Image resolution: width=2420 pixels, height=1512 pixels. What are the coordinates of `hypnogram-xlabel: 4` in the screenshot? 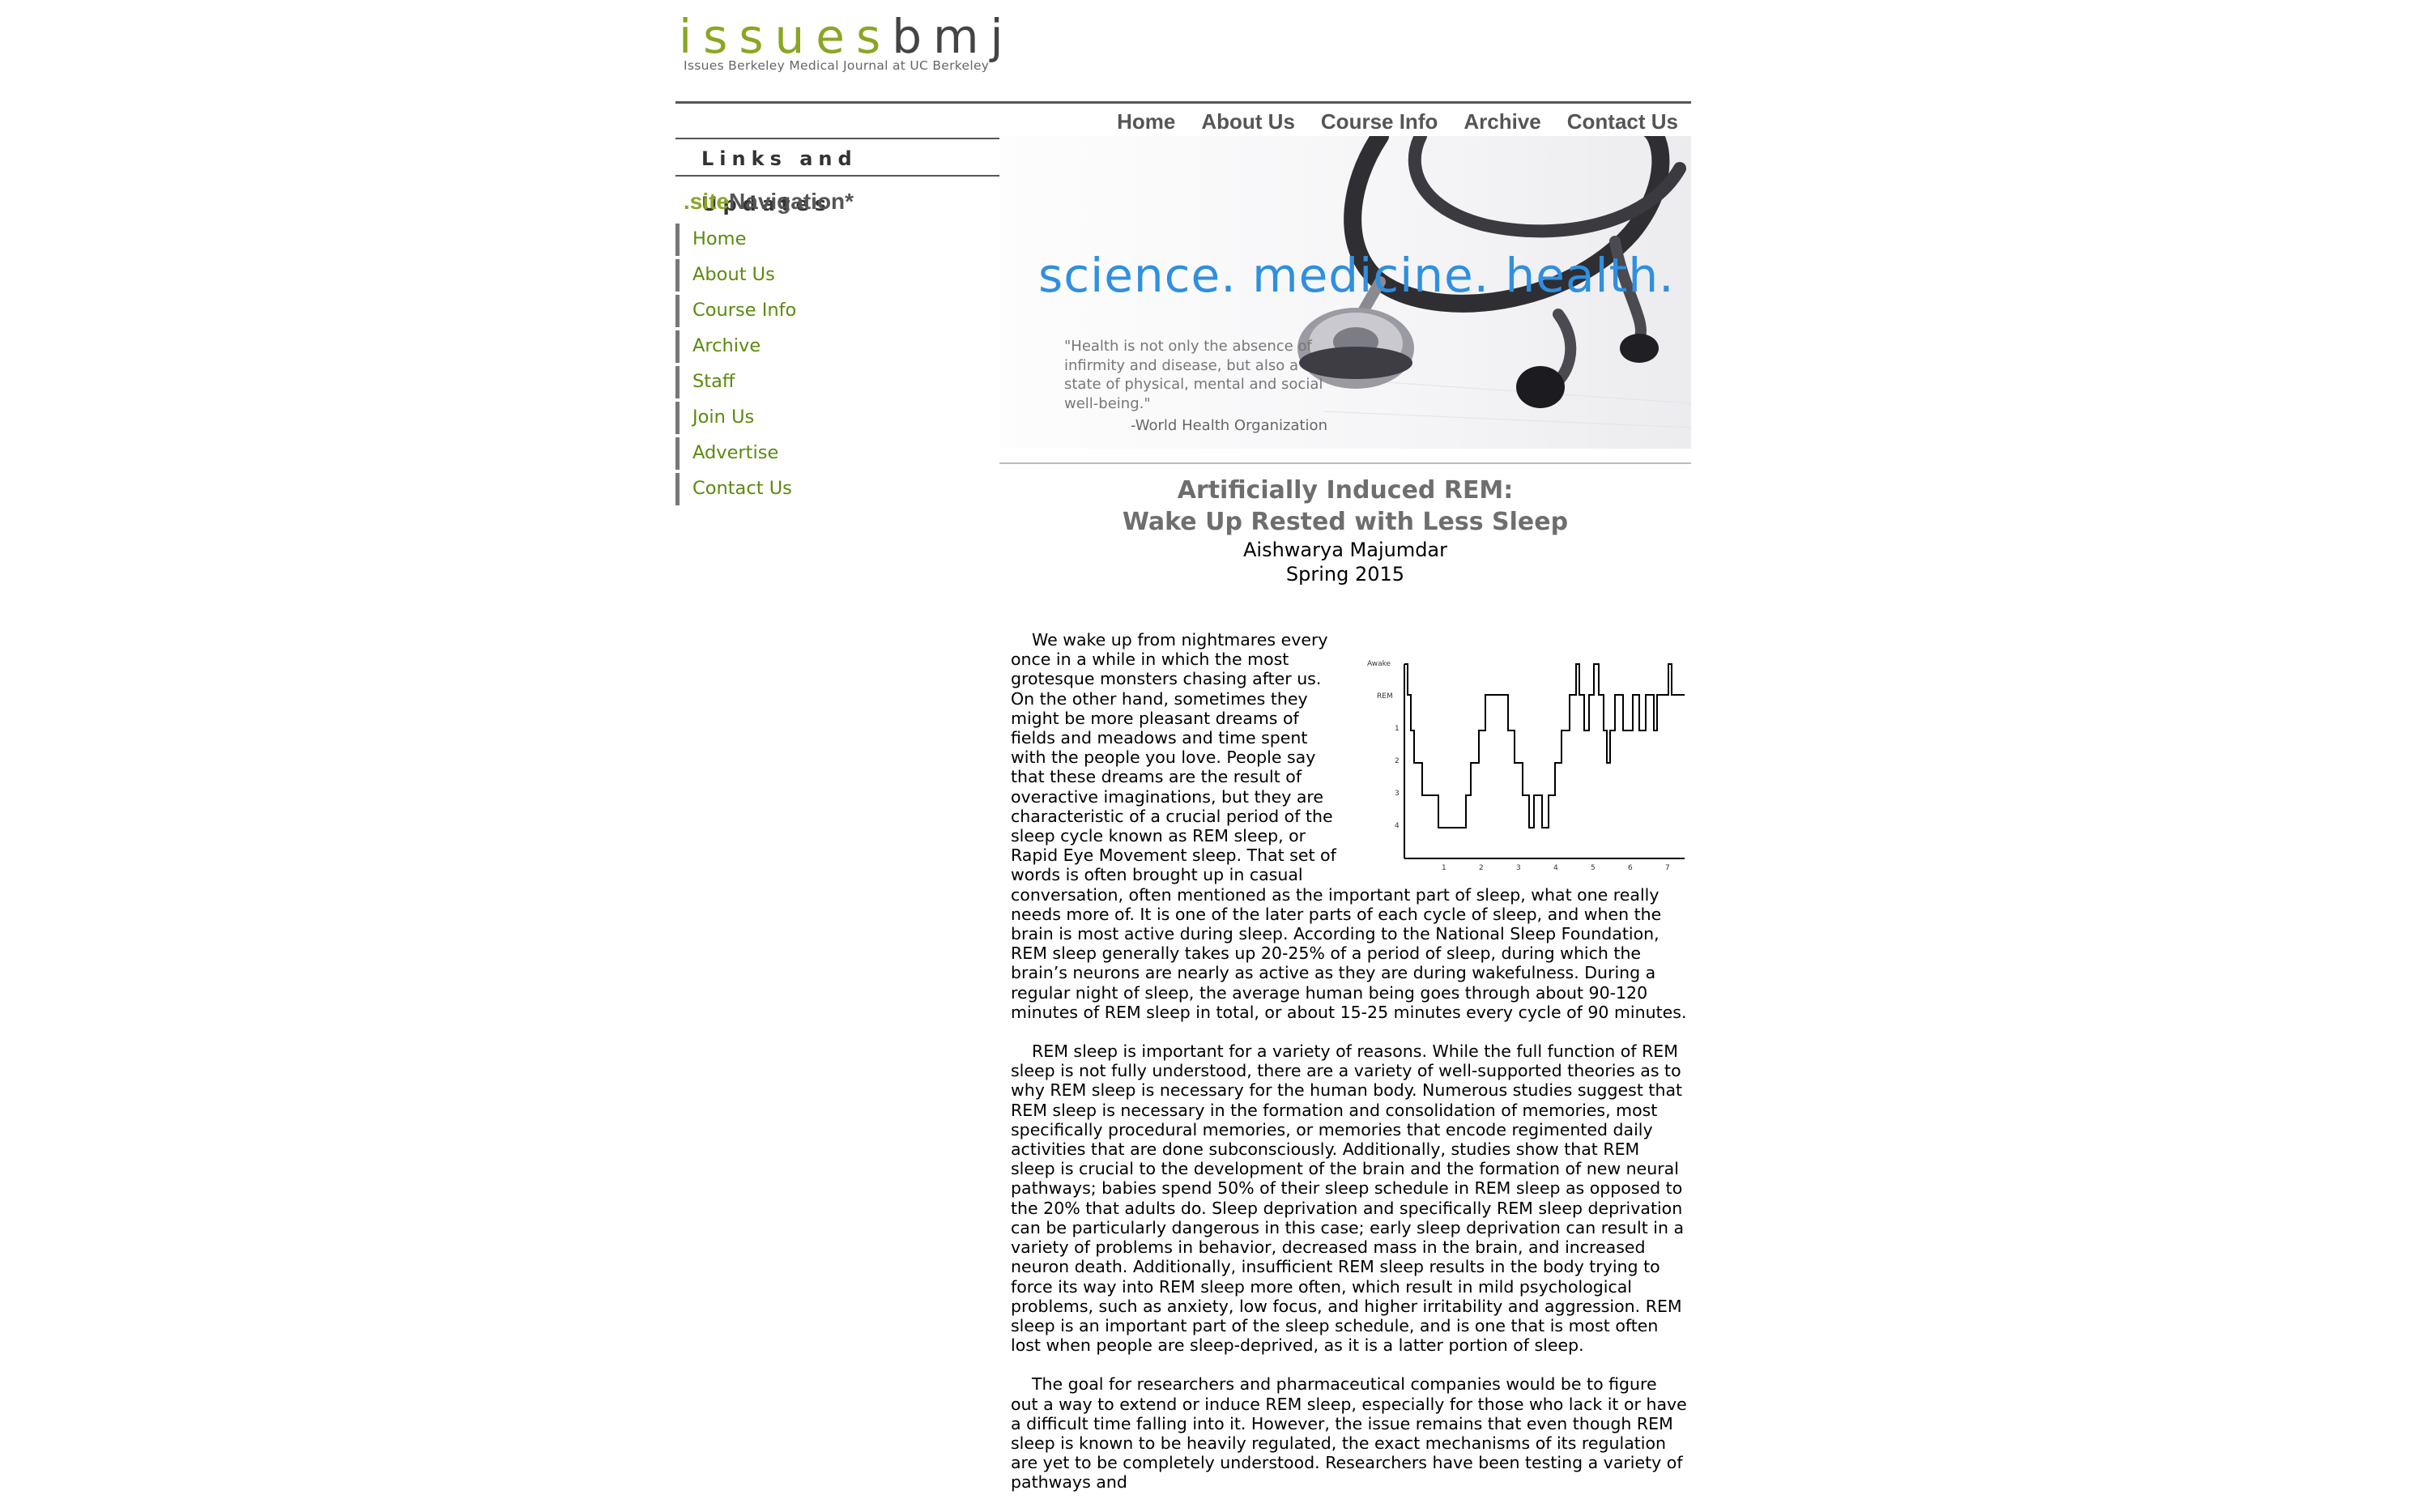 It's located at (1555, 867).